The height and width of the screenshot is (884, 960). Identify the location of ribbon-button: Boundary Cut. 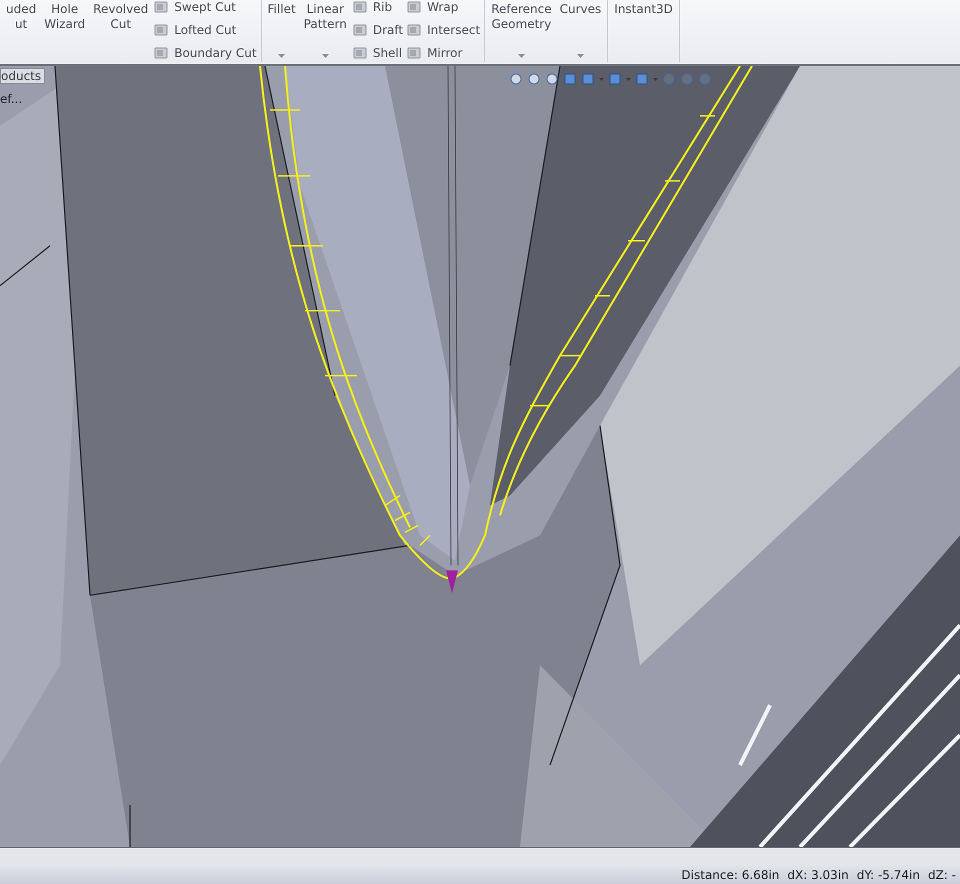
(215, 53).